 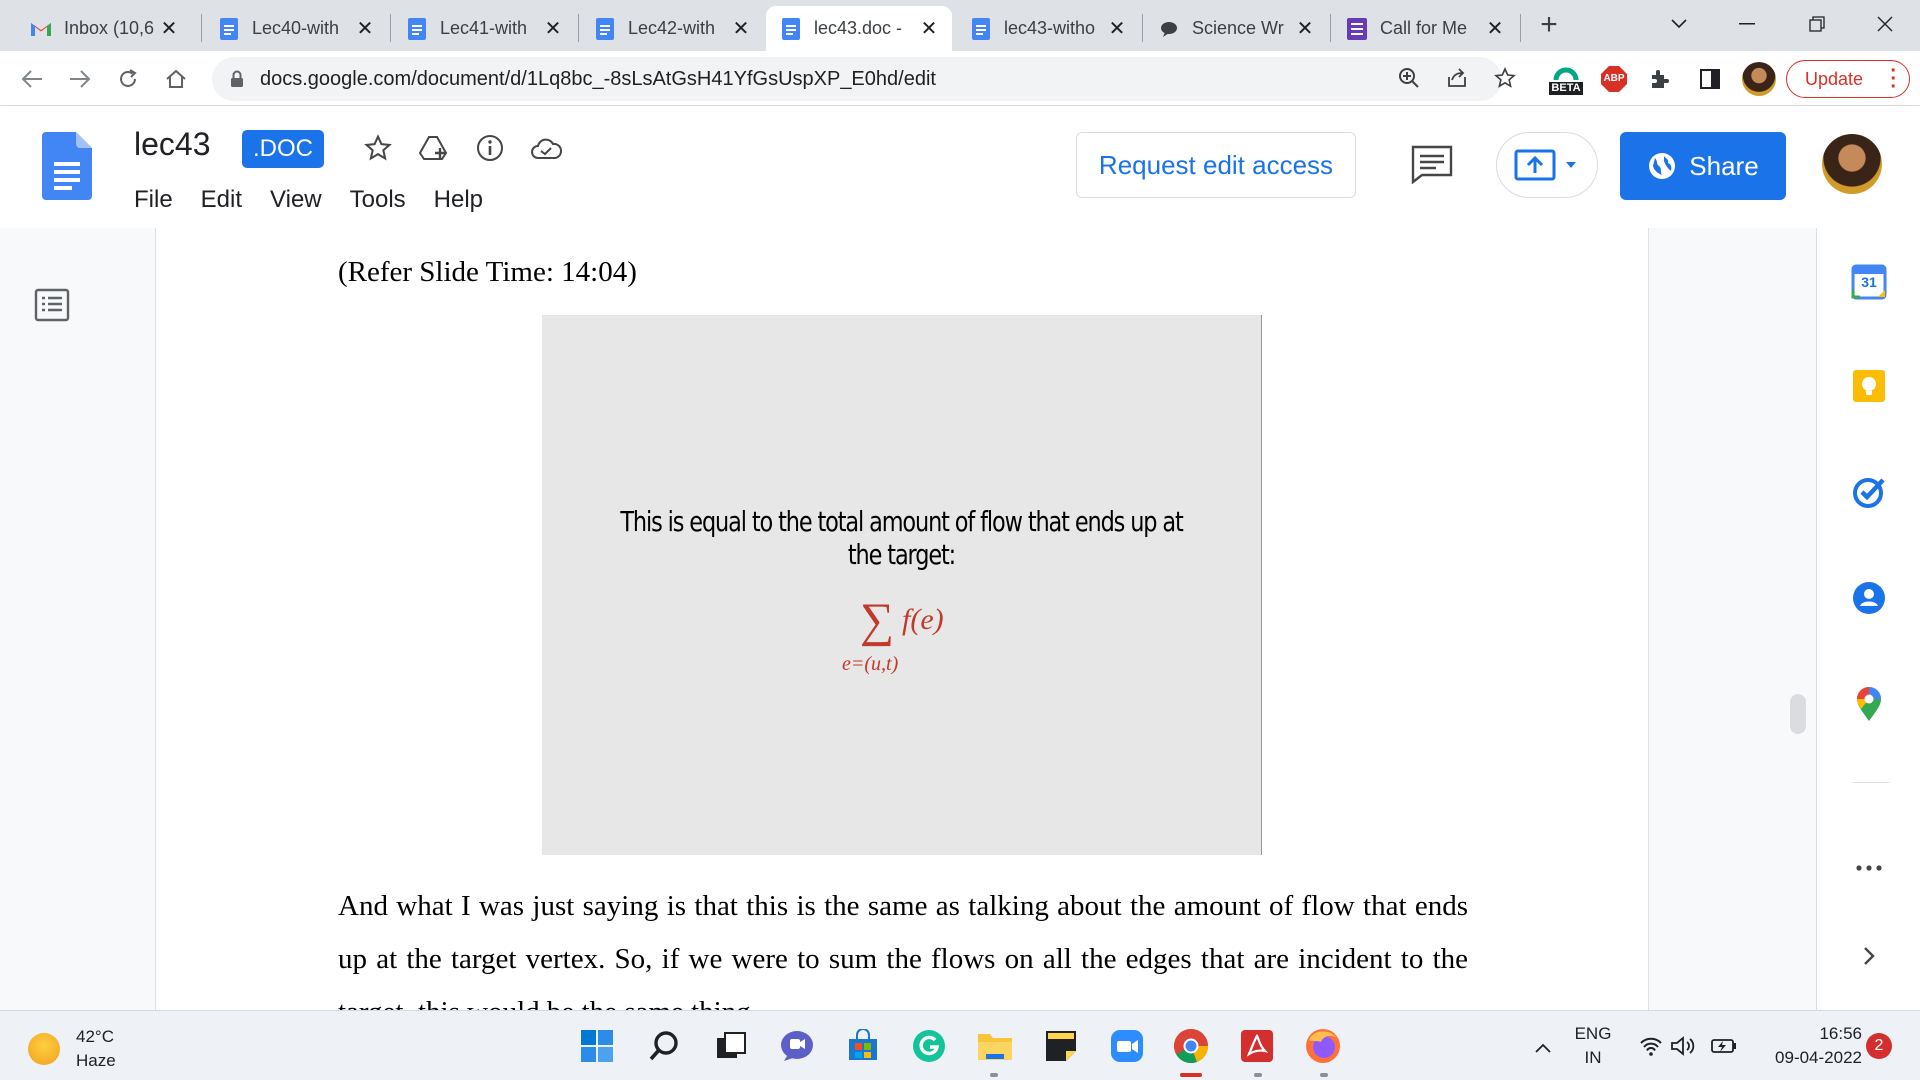 I want to click on volume-icon, so click(x=1683, y=1046).